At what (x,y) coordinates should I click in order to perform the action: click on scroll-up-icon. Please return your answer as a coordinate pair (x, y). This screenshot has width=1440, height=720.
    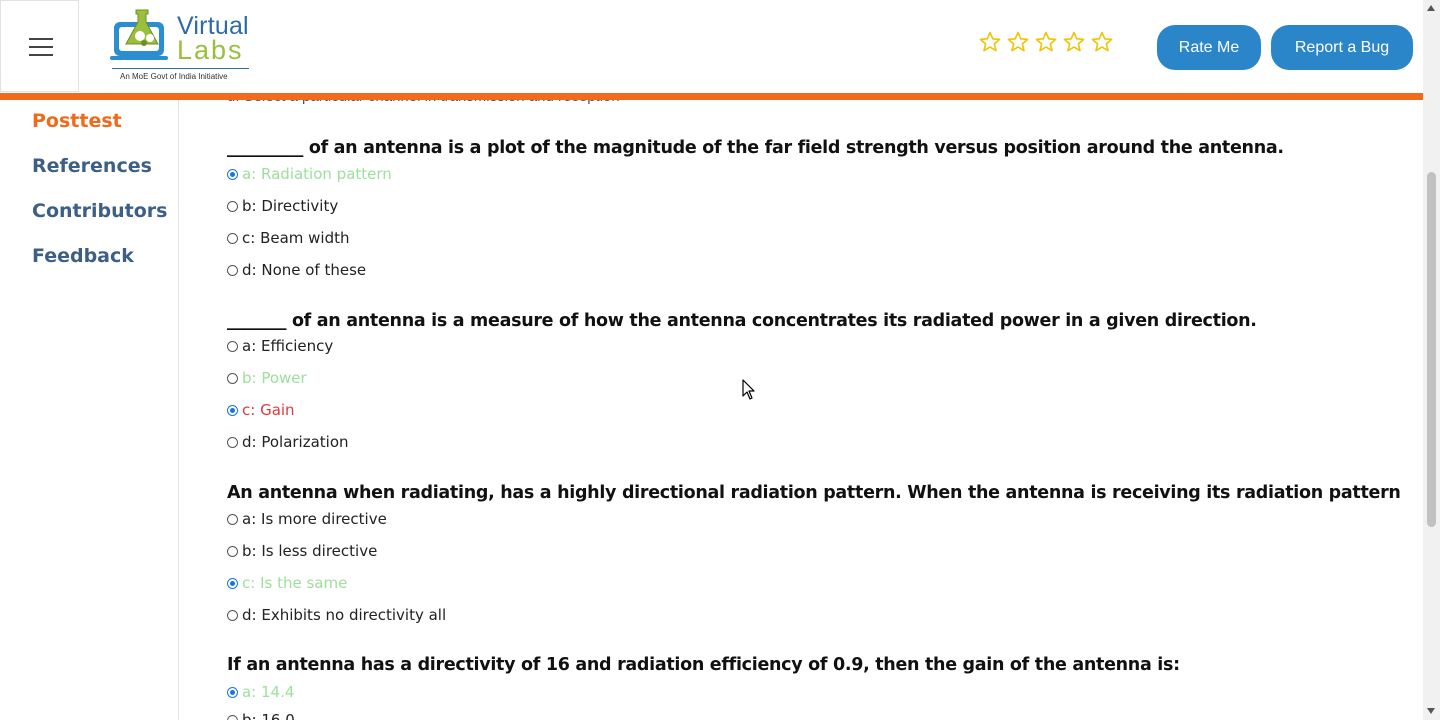
    Looking at the image, I should click on (1431, 8).